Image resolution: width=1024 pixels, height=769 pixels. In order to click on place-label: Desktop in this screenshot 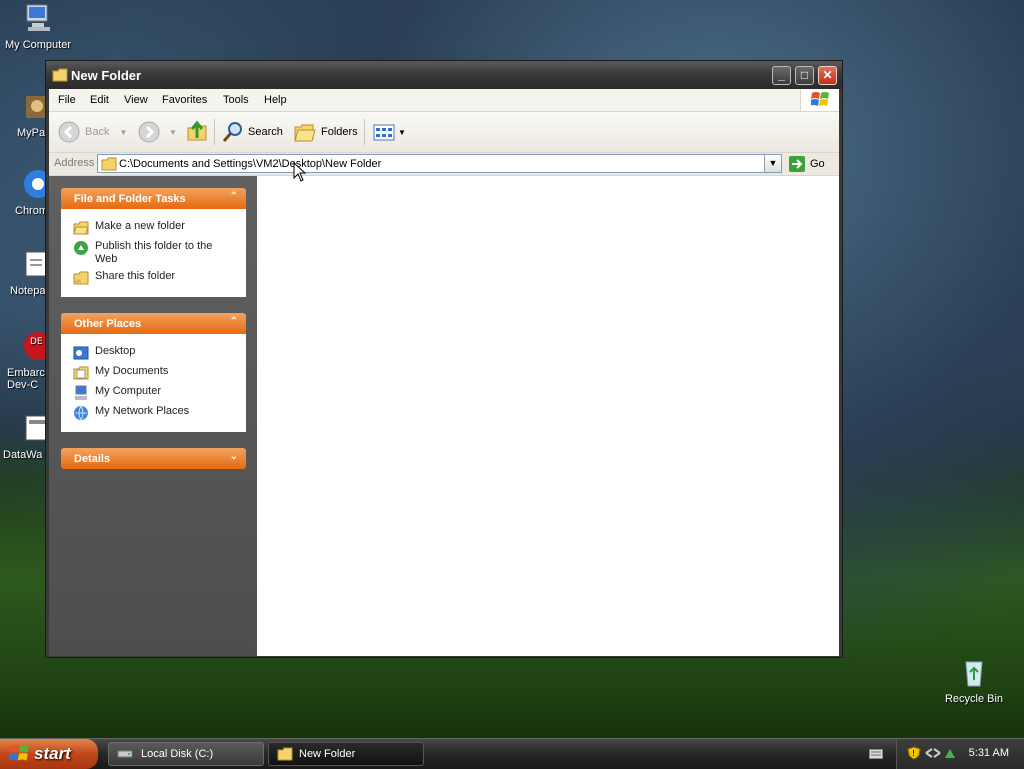, I will do `click(115, 351)`.